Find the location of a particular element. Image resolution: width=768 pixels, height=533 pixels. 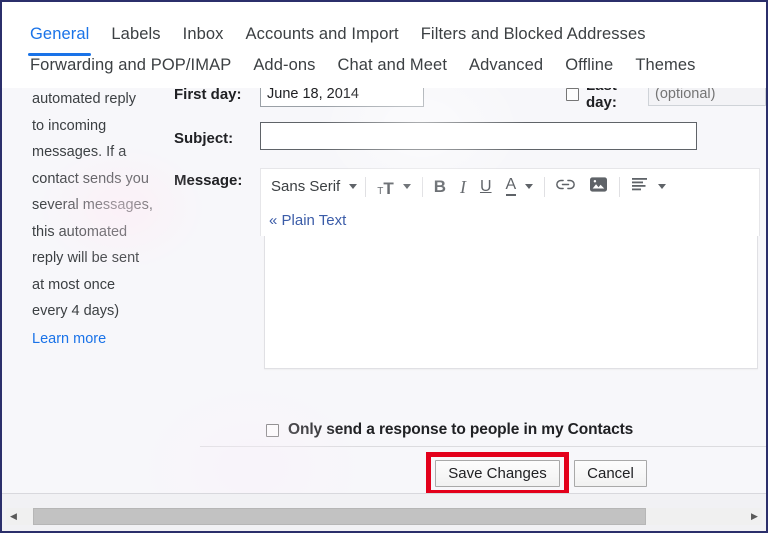

description-line: automated reply is located at coordinates (84, 99).